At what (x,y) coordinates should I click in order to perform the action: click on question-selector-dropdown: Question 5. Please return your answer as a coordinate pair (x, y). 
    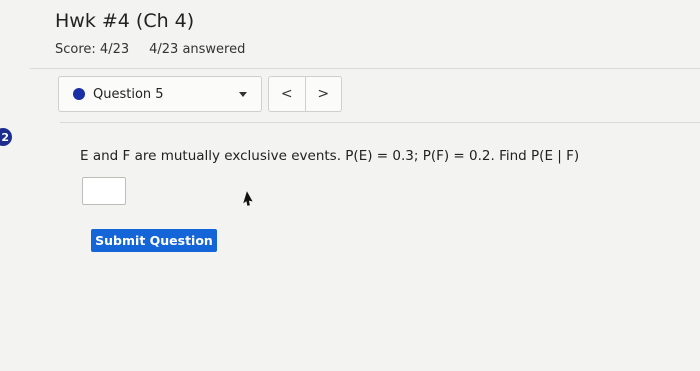
    Looking at the image, I should click on (160, 94).